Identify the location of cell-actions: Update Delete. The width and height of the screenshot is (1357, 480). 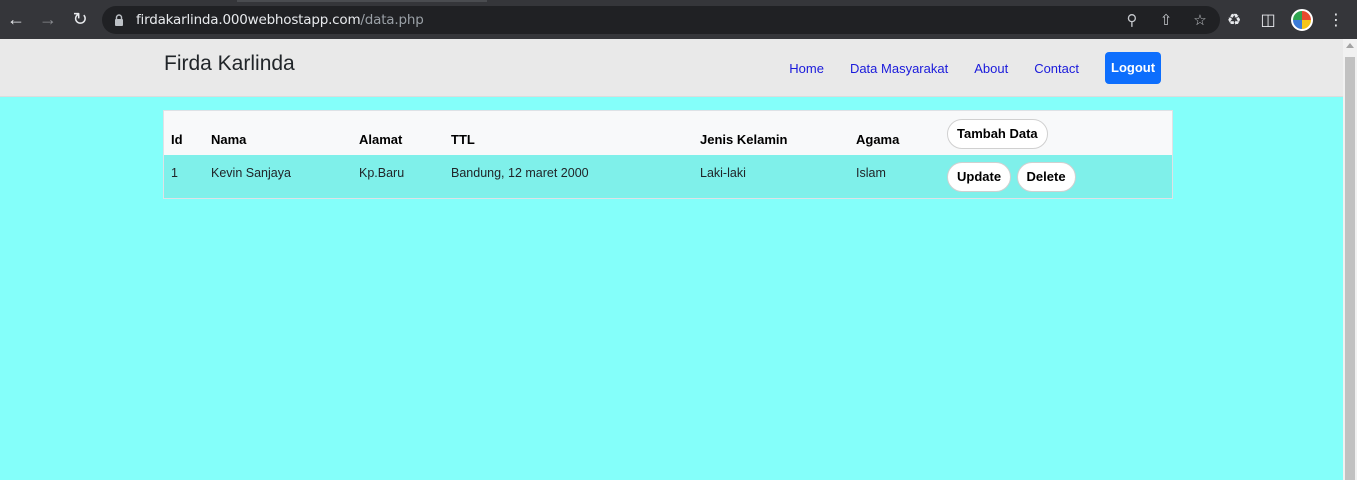
(1056, 176).